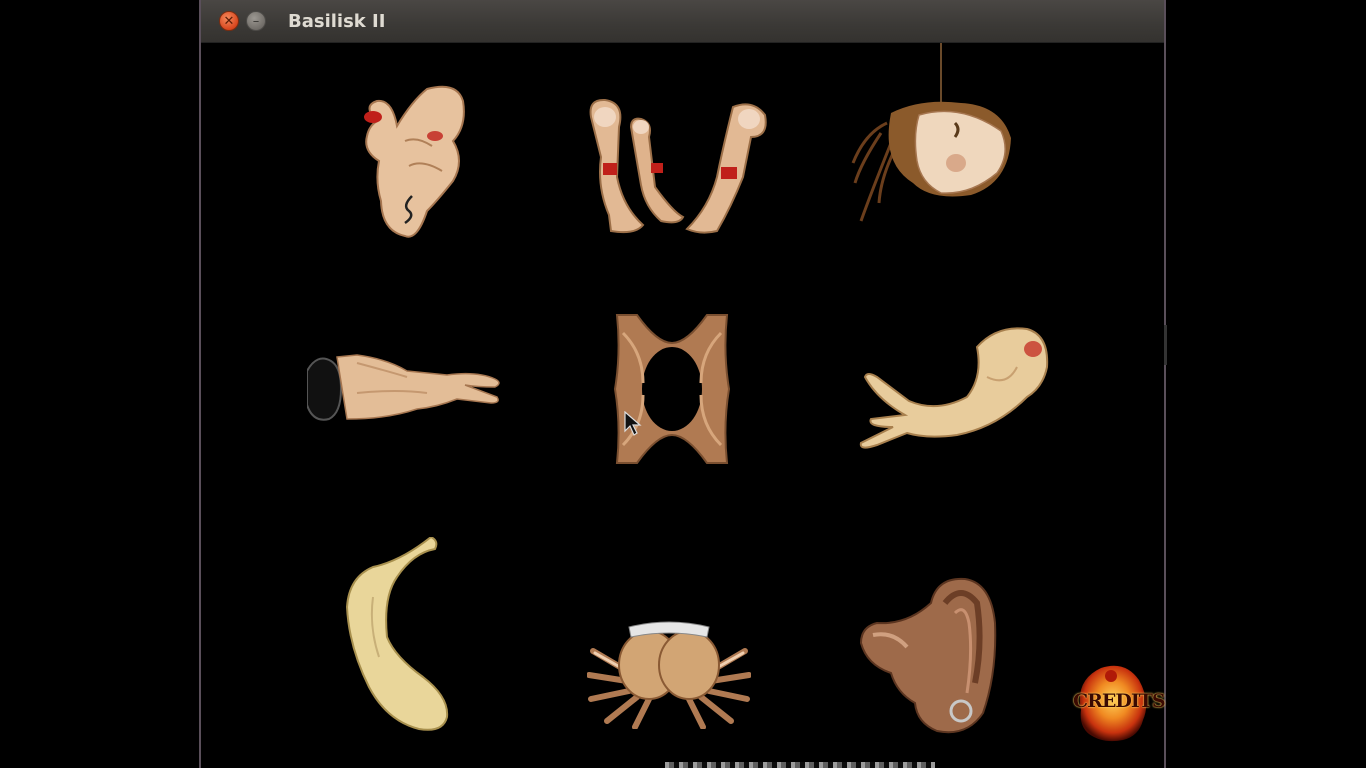 This screenshot has width=1366, height=768. I want to click on tile-hands-frame, so click(672, 389).